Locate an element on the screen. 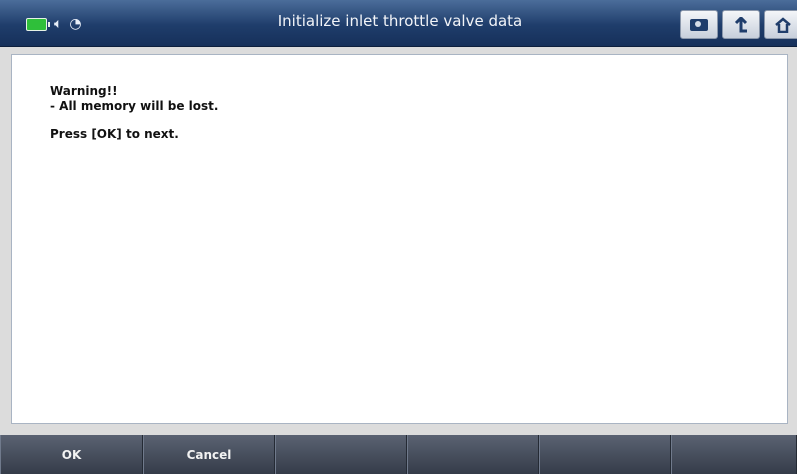 This screenshot has height=474, width=797. camera-button is located at coordinates (699, 24).